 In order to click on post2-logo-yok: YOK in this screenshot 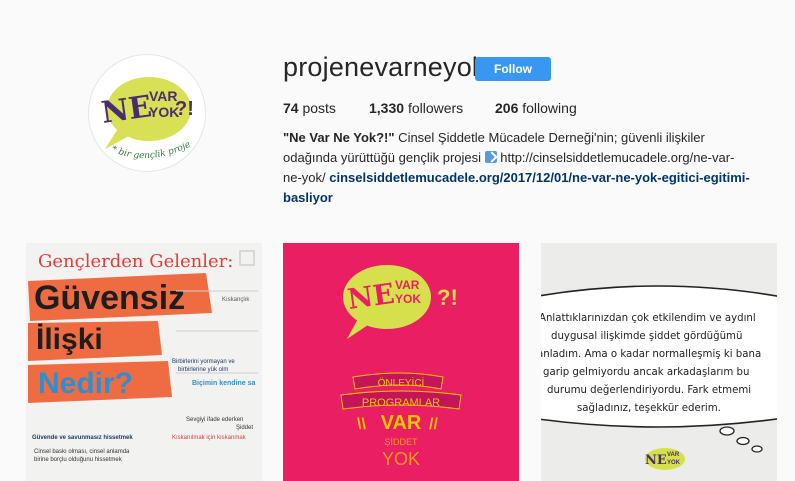, I will do `click(408, 299)`.